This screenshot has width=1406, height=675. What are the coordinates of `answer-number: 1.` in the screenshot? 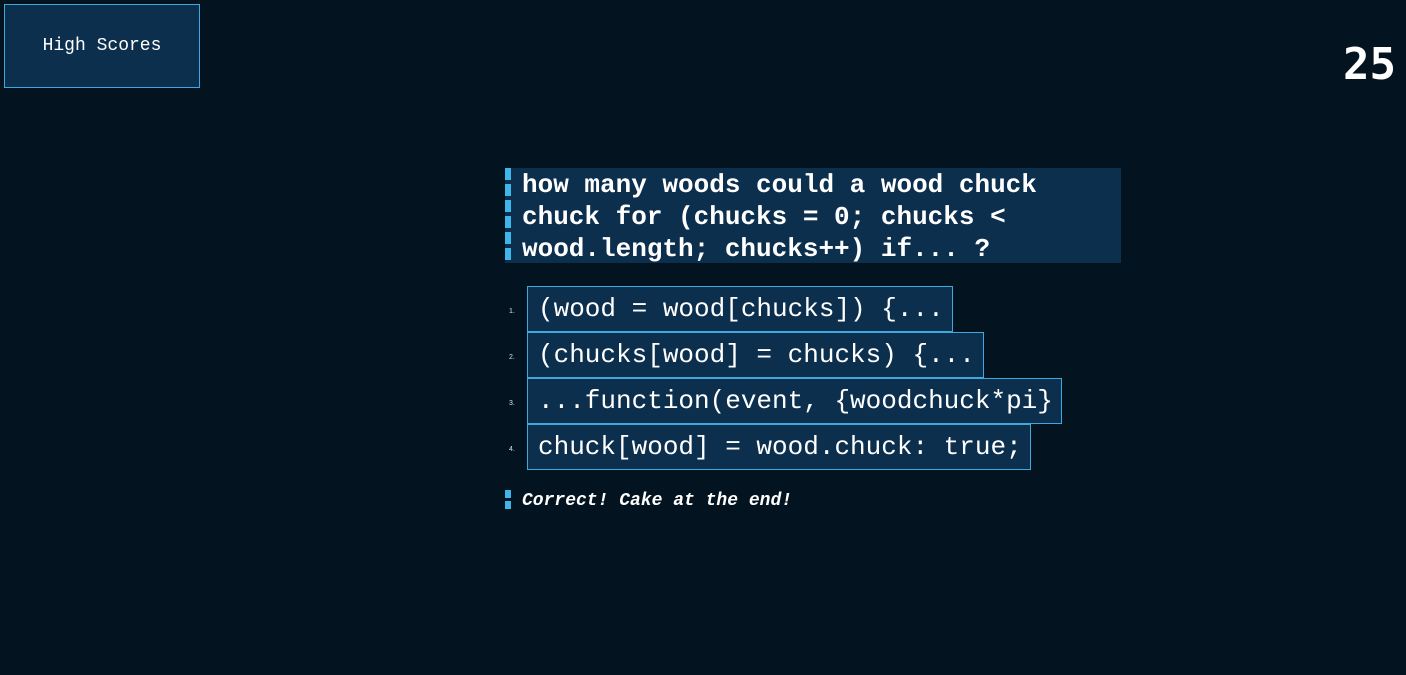 It's located at (512, 311).